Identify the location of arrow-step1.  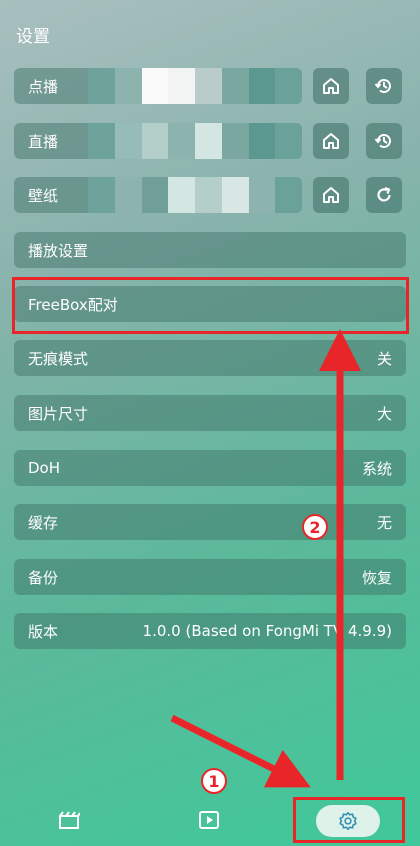
(240, 751).